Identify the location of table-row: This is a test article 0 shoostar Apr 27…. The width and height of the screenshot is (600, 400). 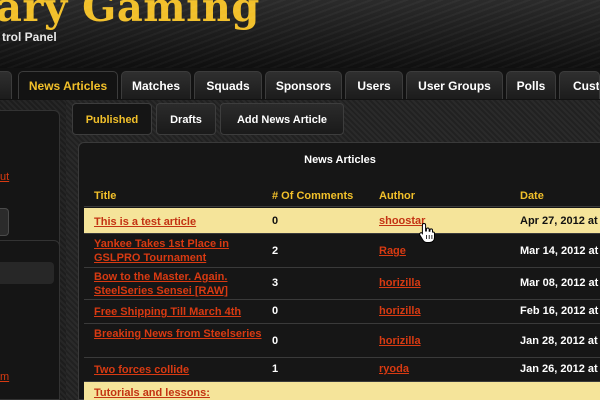
(342, 221).